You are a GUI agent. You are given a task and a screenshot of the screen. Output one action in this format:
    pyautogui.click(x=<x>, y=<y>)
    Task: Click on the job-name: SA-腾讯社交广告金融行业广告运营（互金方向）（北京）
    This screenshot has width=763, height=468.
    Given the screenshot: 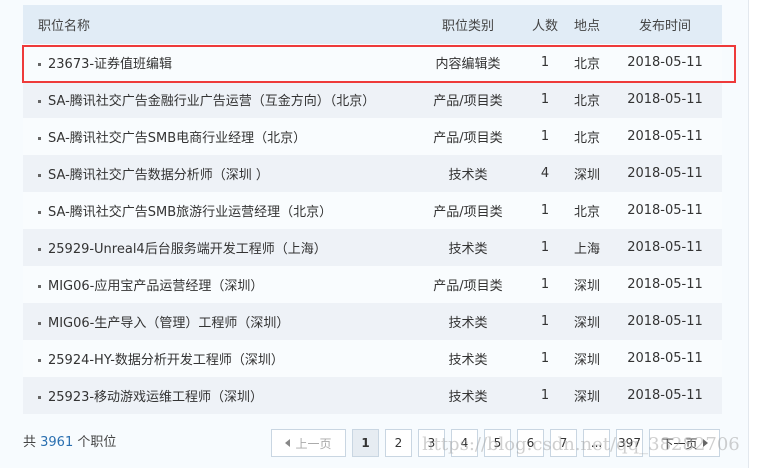 What is the action you would take?
    pyautogui.click(x=211, y=101)
    